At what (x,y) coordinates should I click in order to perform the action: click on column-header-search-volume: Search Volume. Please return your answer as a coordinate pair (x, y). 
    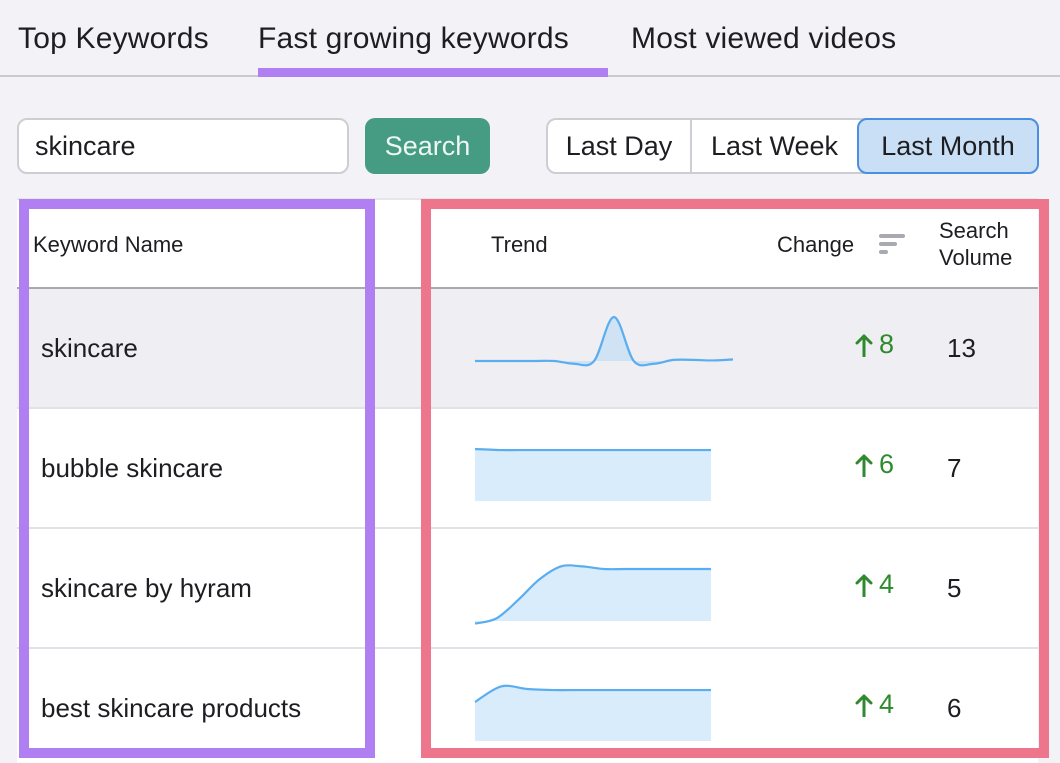
    Looking at the image, I should click on (984, 244).